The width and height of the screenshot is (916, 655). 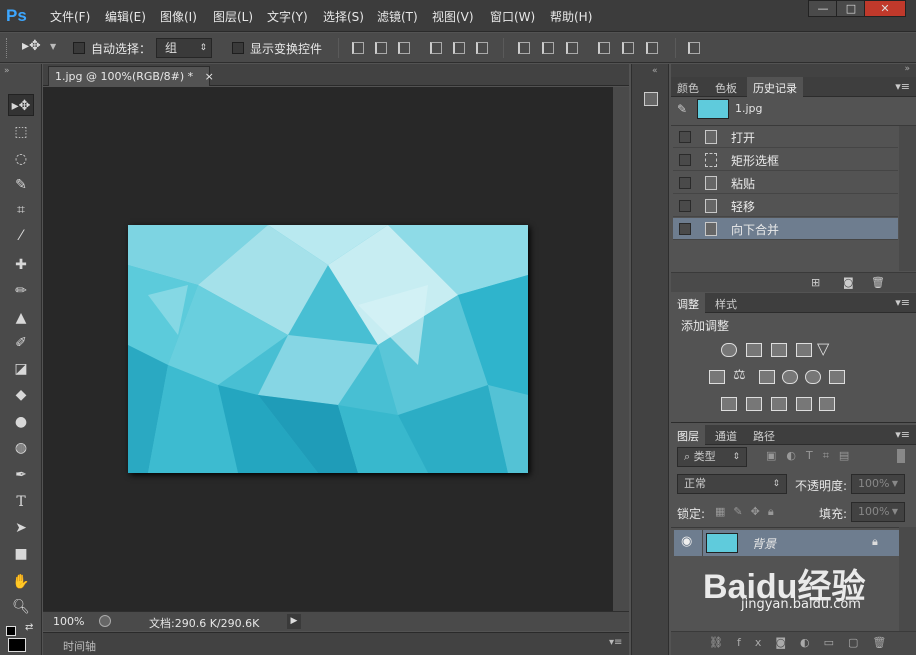 What do you see at coordinates (815, 282) in the screenshot?
I see `new-document-from-state-icon: ⊞` at bounding box center [815, 282].